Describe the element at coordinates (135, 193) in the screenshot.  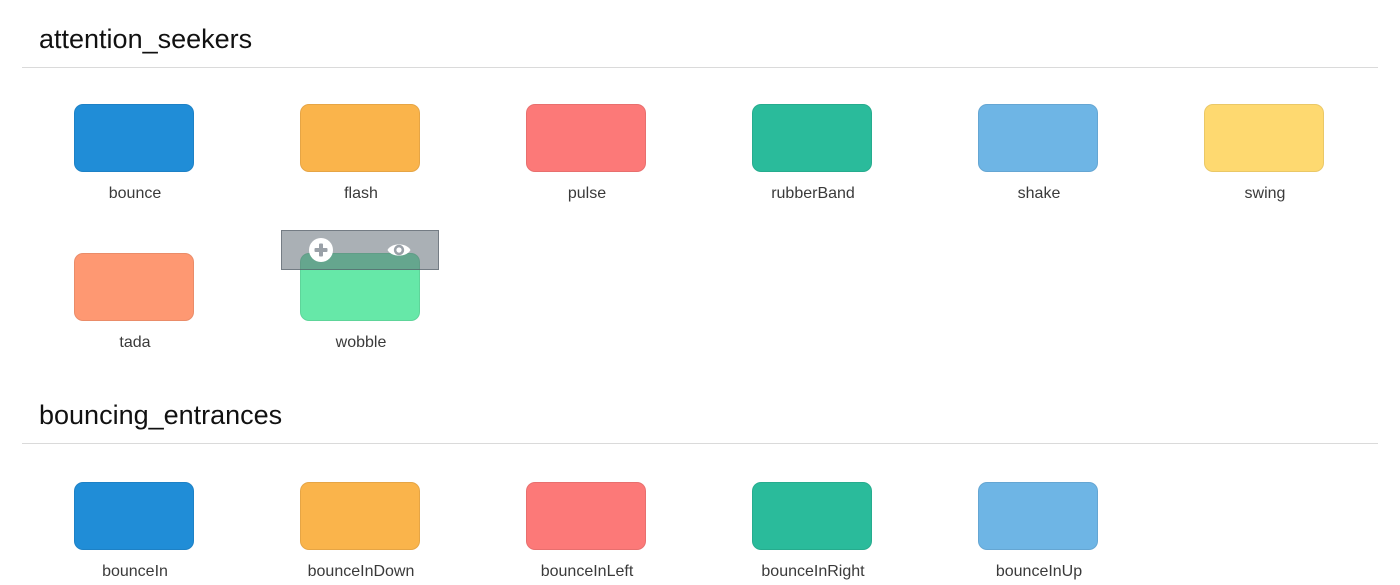
I see `animation-label: bounce` at that location.